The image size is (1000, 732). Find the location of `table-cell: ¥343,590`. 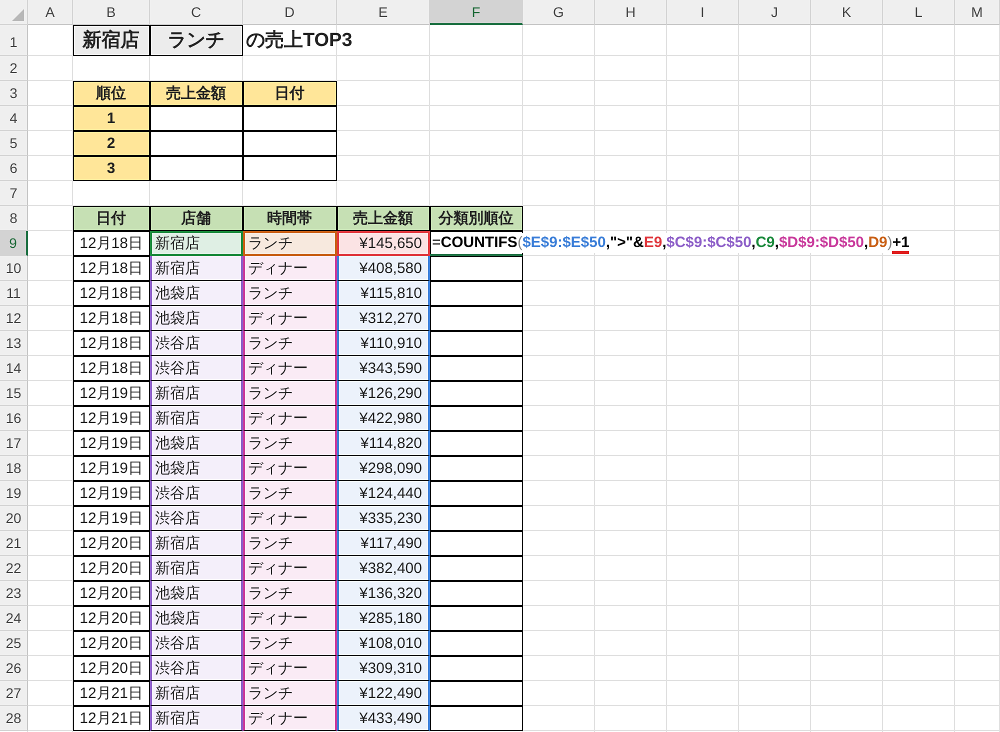

table-cell: ¥343,590 is located at coordinates (383, 368).